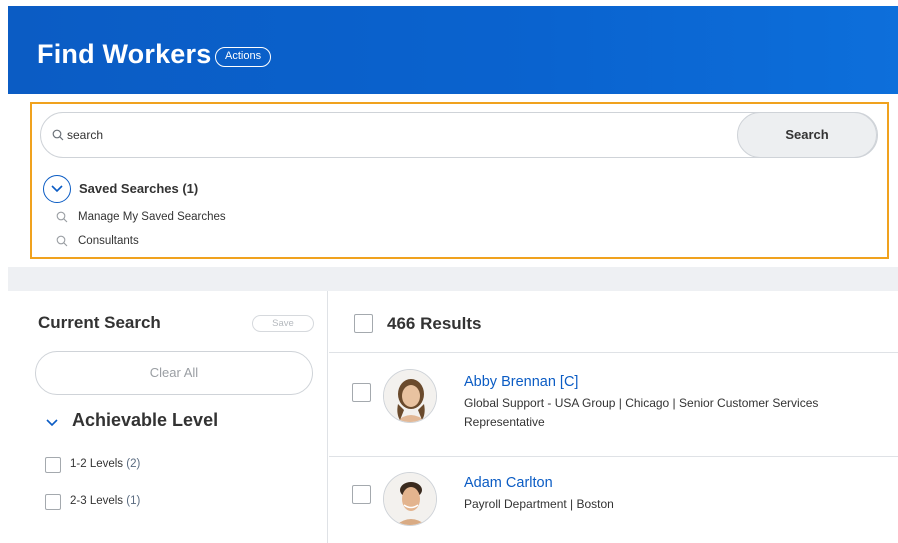 The width and height of the screenshot is (898, 543). I want to click on result-row: Adam Carlton Payroll Department | Boston, so click(613, 500).